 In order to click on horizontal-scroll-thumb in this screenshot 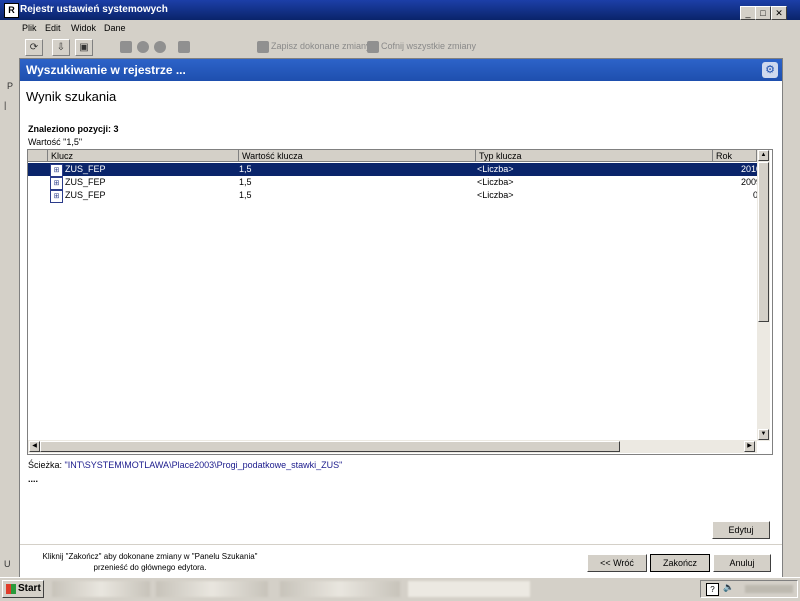, I will do `click(330, 446)`.